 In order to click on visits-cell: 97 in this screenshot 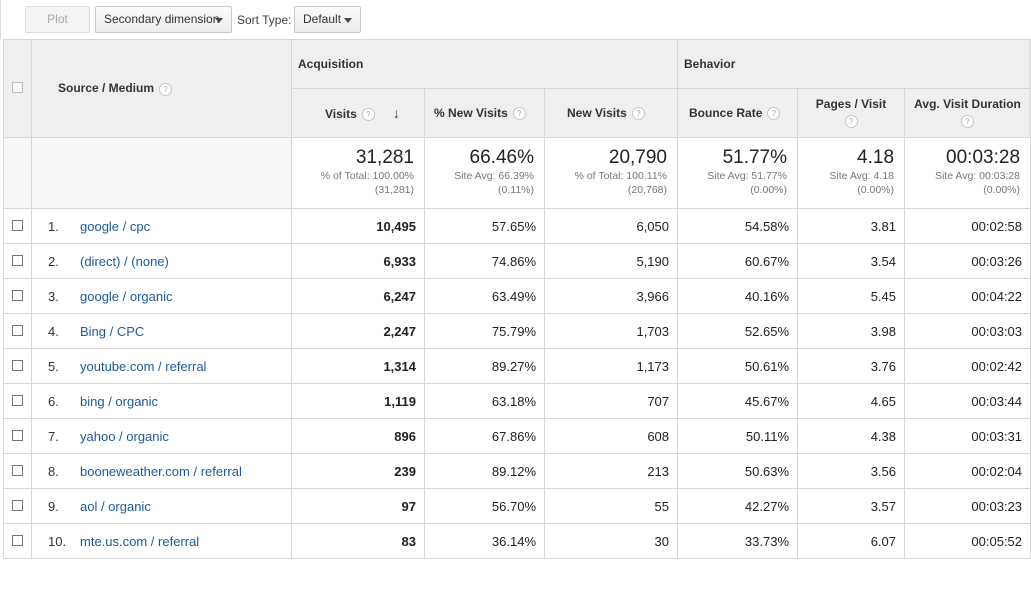, I will do `click(358, 506)`.